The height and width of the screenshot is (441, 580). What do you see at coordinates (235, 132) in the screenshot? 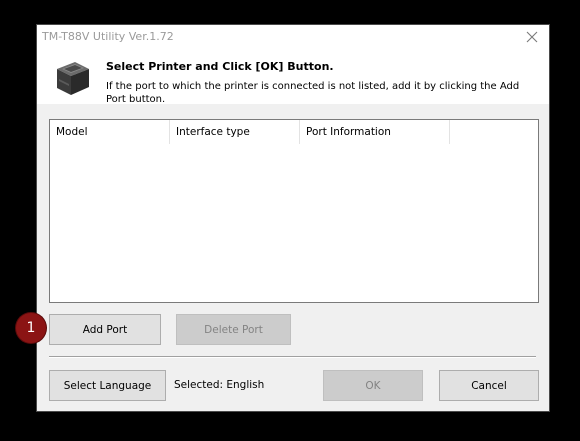
I see `column-header-interface-type: Interface type` at bounding box center [235, 132].